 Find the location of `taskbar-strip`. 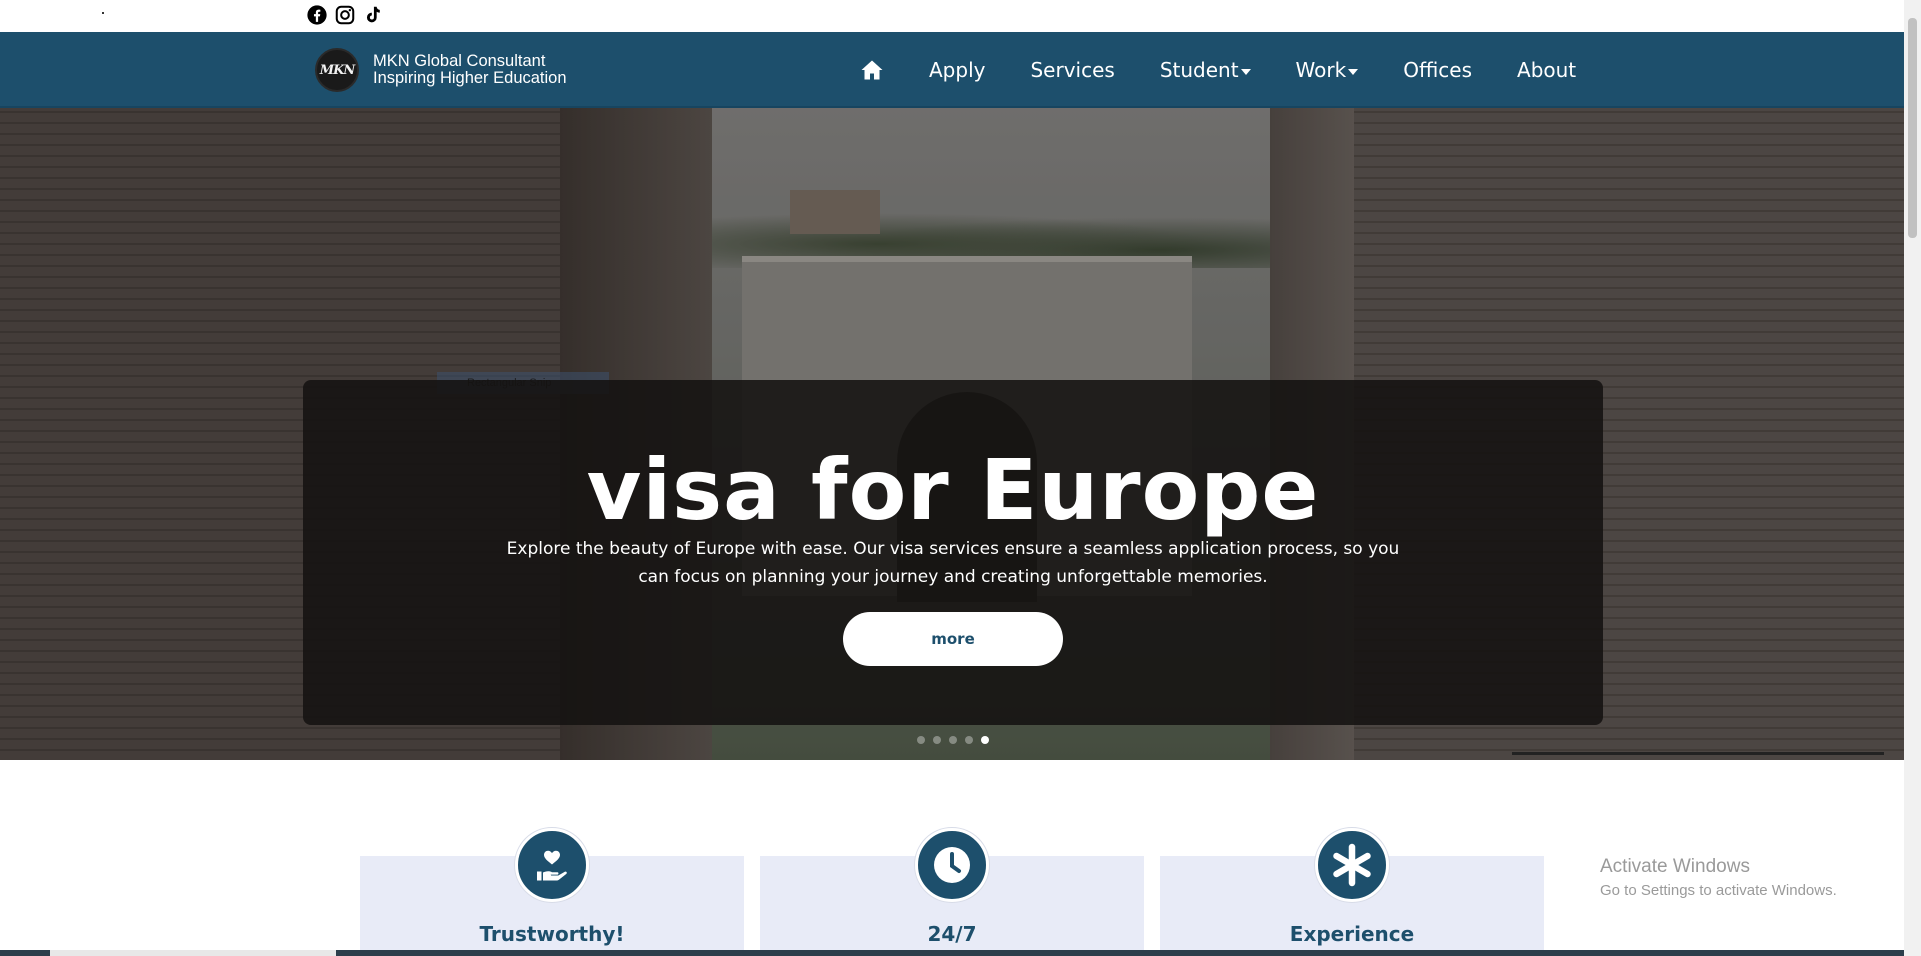

taskbar-strip is located at coordinates (952, 953).